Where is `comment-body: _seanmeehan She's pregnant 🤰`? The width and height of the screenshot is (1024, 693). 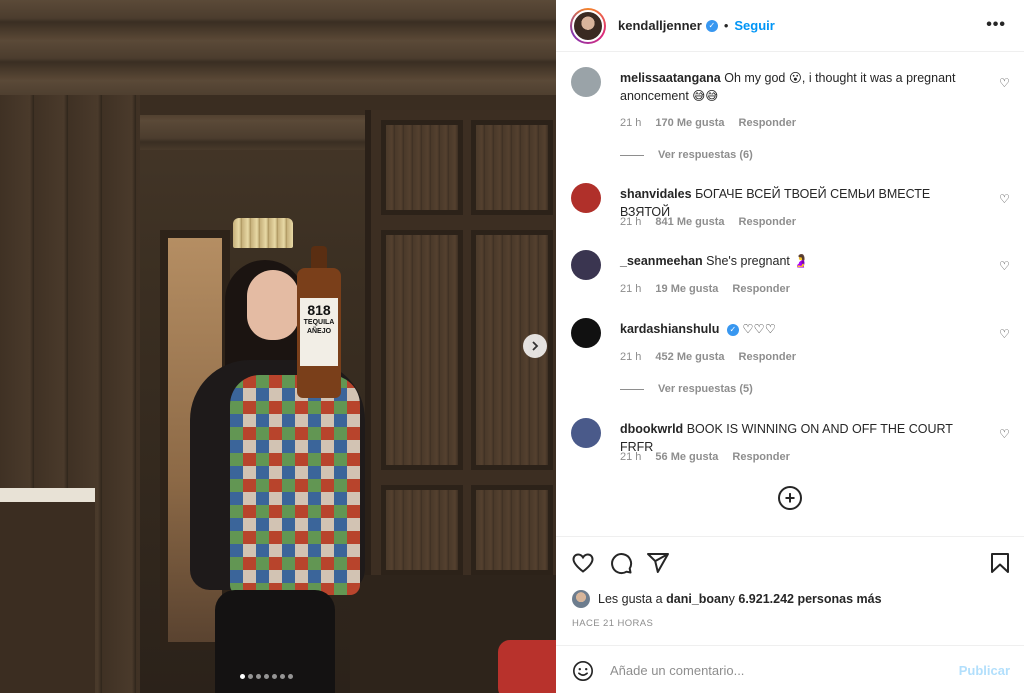
comment-body: _seanmeehan She's pregnant 🤰 is located at coordinates (800, 261).